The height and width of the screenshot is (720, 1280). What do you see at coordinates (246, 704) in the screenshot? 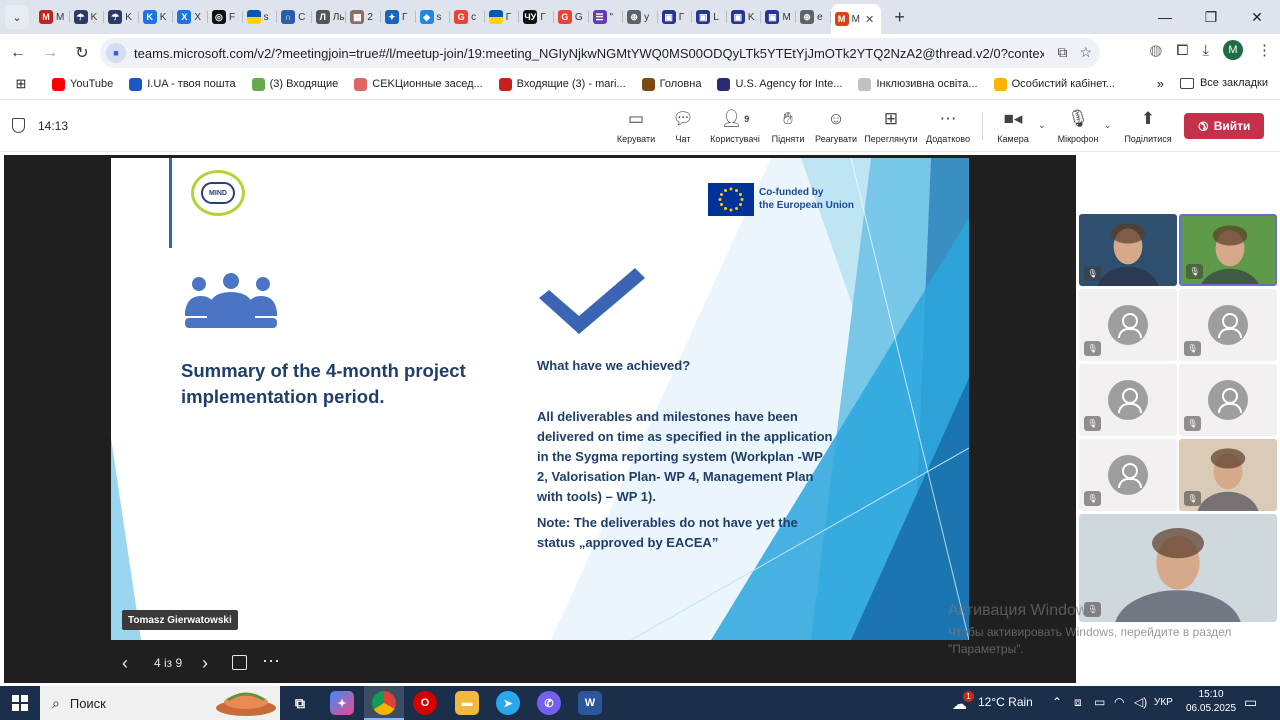
I see `search-highlight-icon` at bounding box center [246, 704].